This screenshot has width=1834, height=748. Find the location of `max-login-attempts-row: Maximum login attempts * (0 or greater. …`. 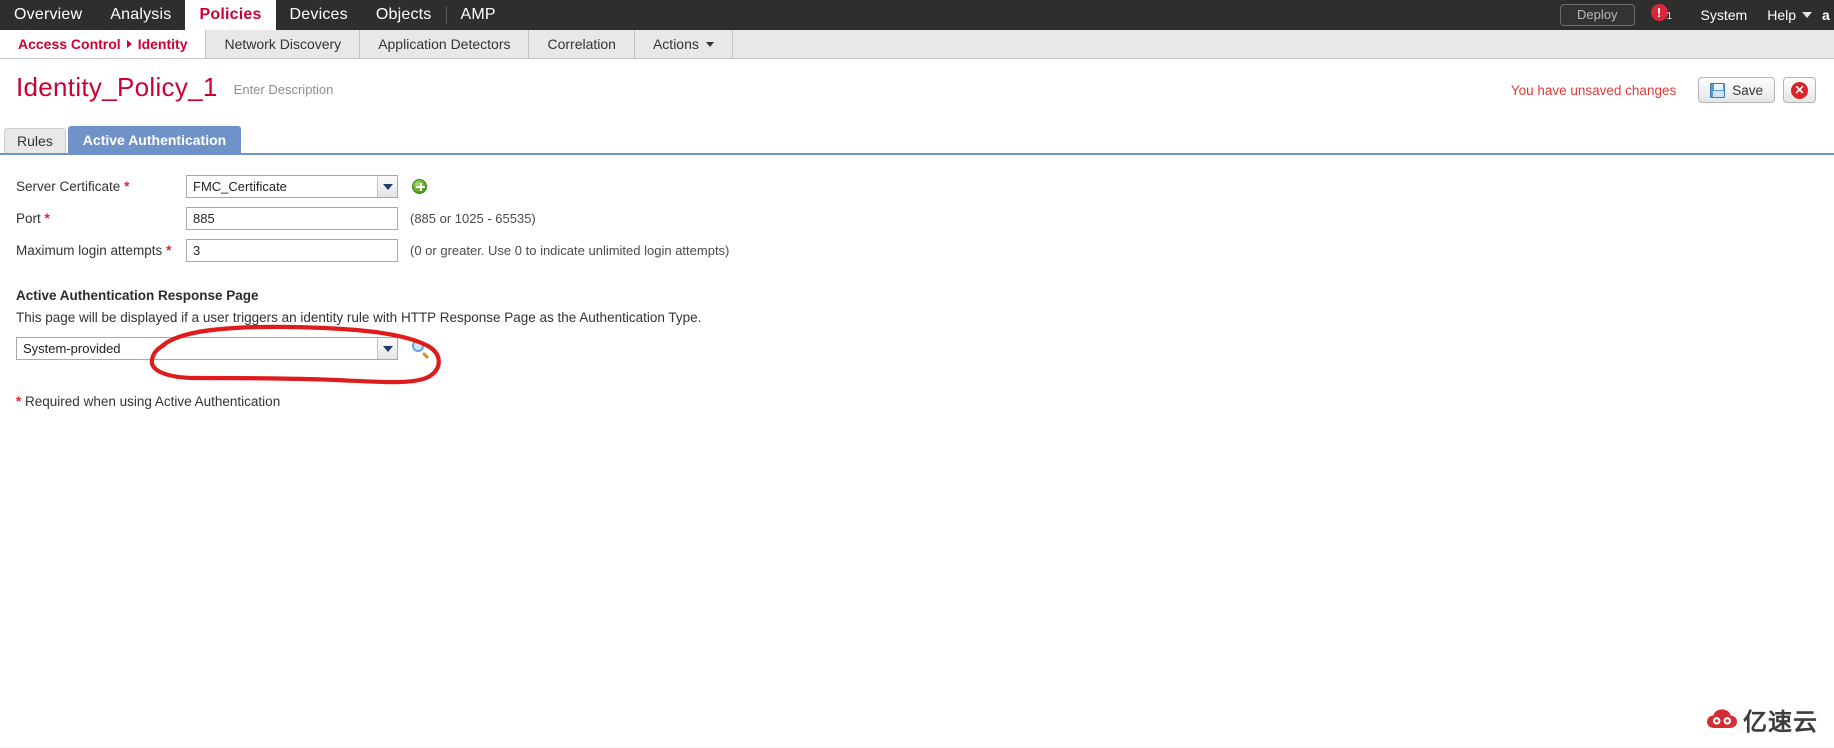

max-login-attempts-row: Maximum login attempts * (0 or greater. … is located at coordinates (917, 250).